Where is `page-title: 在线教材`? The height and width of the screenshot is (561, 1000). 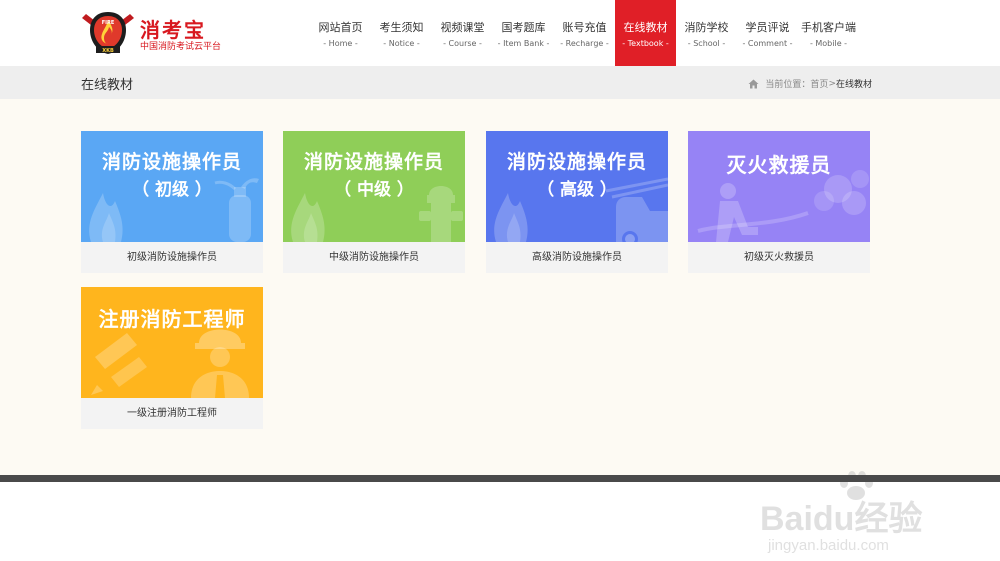 page-title: 在线教材 is located at coordinates (107, 85).